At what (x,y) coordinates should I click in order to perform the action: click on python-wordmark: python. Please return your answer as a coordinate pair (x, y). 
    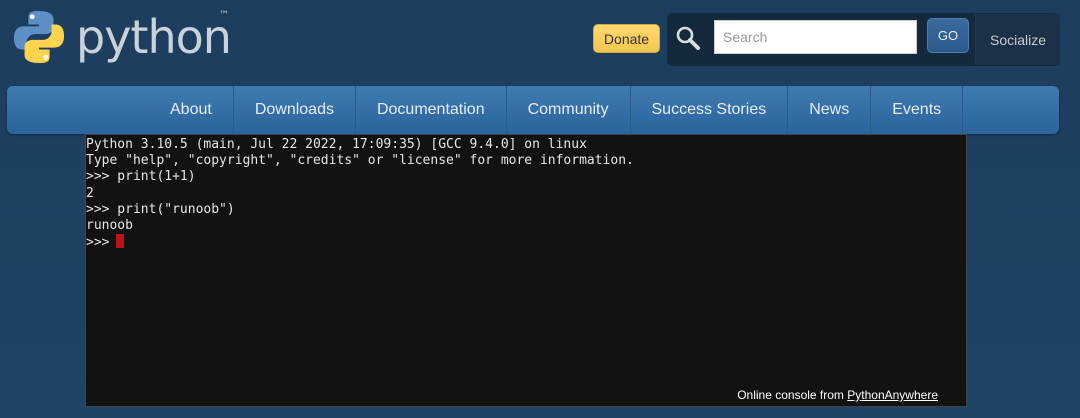
    Looking at the image, I should click on (154, 37).